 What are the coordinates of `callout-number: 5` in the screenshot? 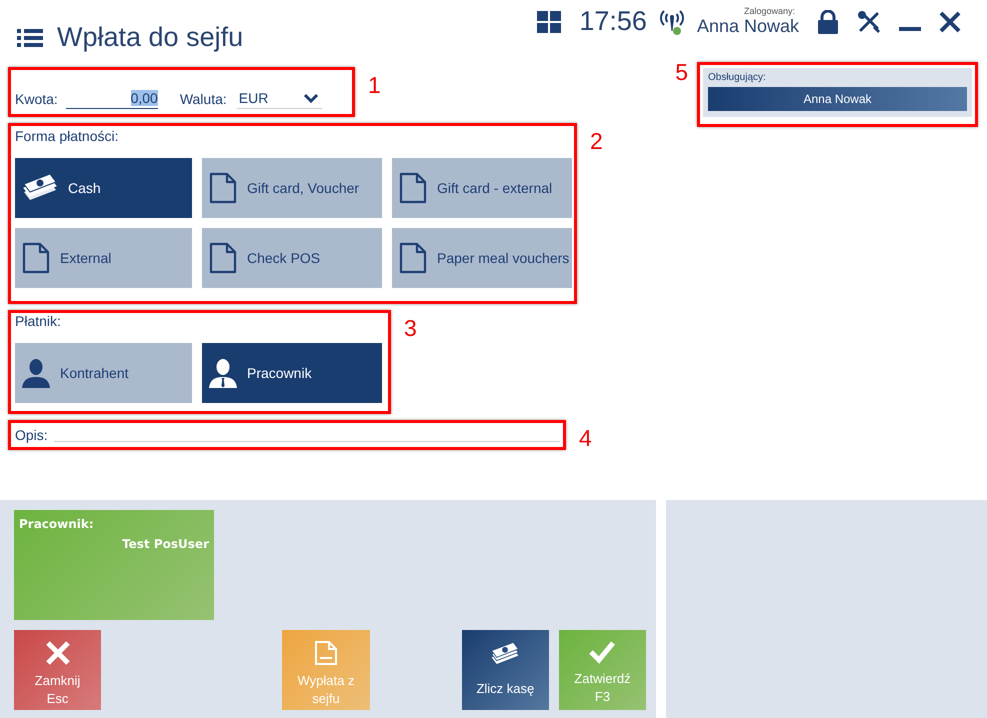 It's located at (681, 72).